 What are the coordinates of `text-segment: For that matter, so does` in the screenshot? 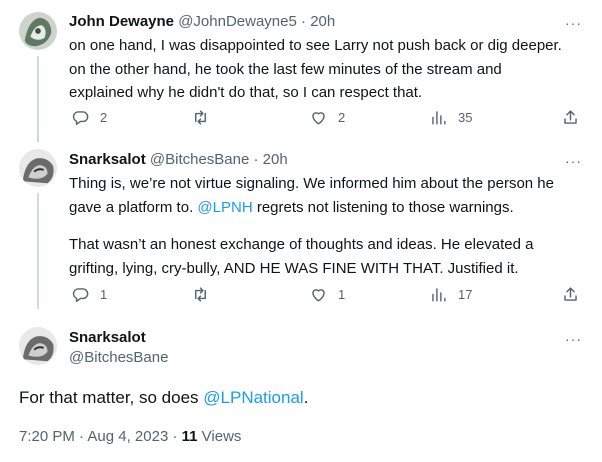 It's located at (111, 397).